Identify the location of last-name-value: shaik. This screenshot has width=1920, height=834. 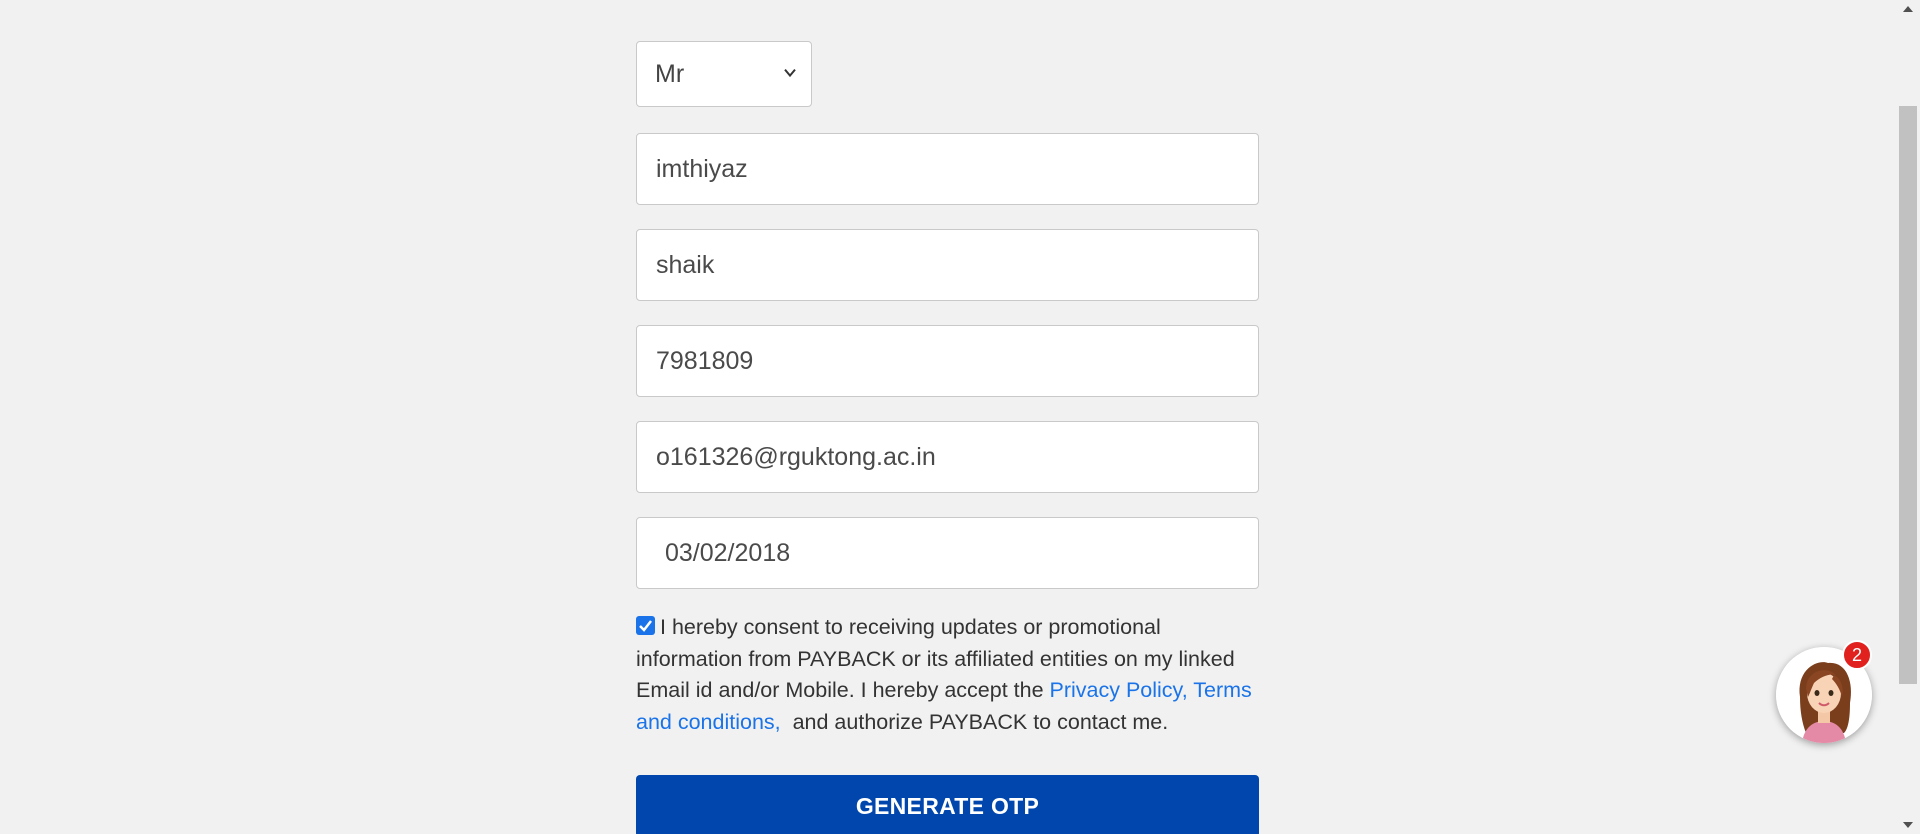
(685, 264).